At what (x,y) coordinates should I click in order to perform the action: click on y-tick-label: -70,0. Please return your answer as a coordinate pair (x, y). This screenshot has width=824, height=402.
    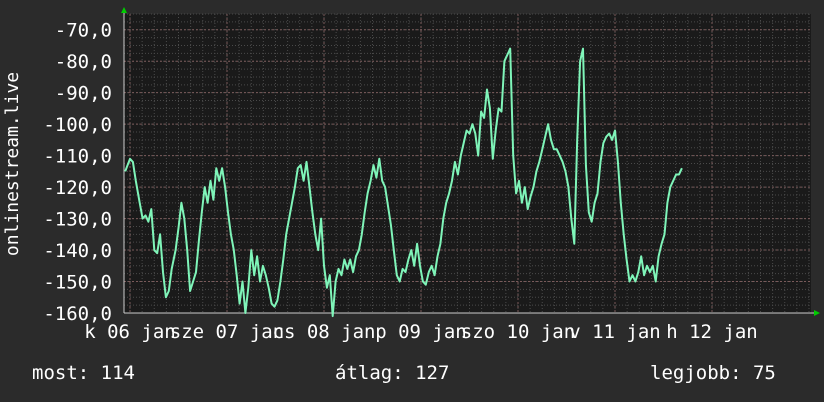
    Looking at the image, I should click on (83, 31).